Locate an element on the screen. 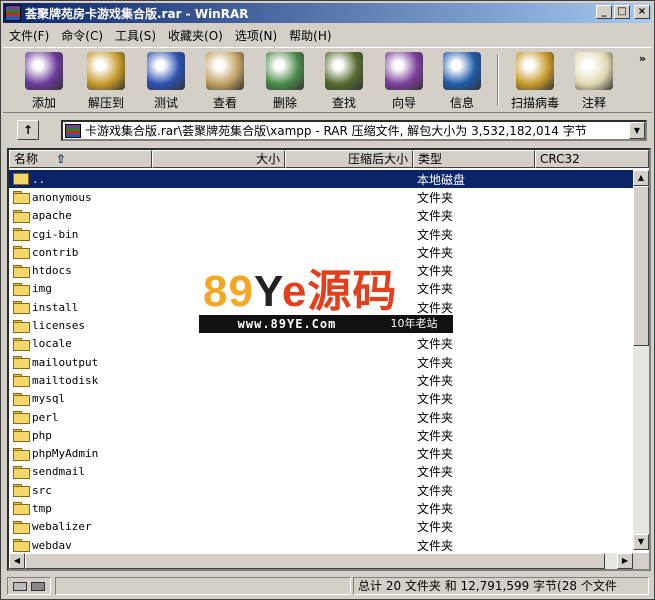 The height and width of the screenshot is (600, 655). file-name-cell: cgi-bin is located at coordinates (79, 235).